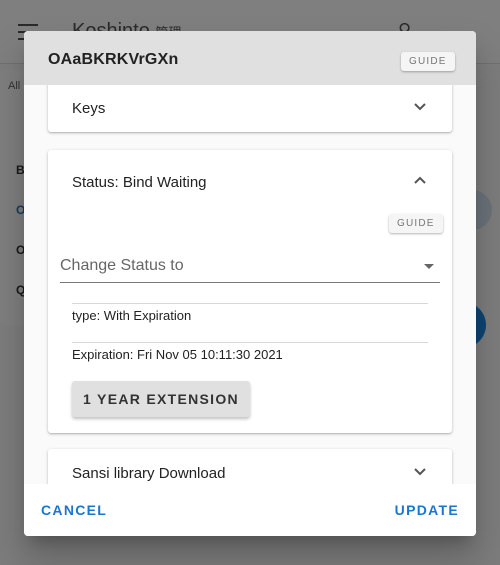 The width and height of the screenshot is (500, 565). I want to click on download-panel-header: Sansi library Download, so click(250, 466).